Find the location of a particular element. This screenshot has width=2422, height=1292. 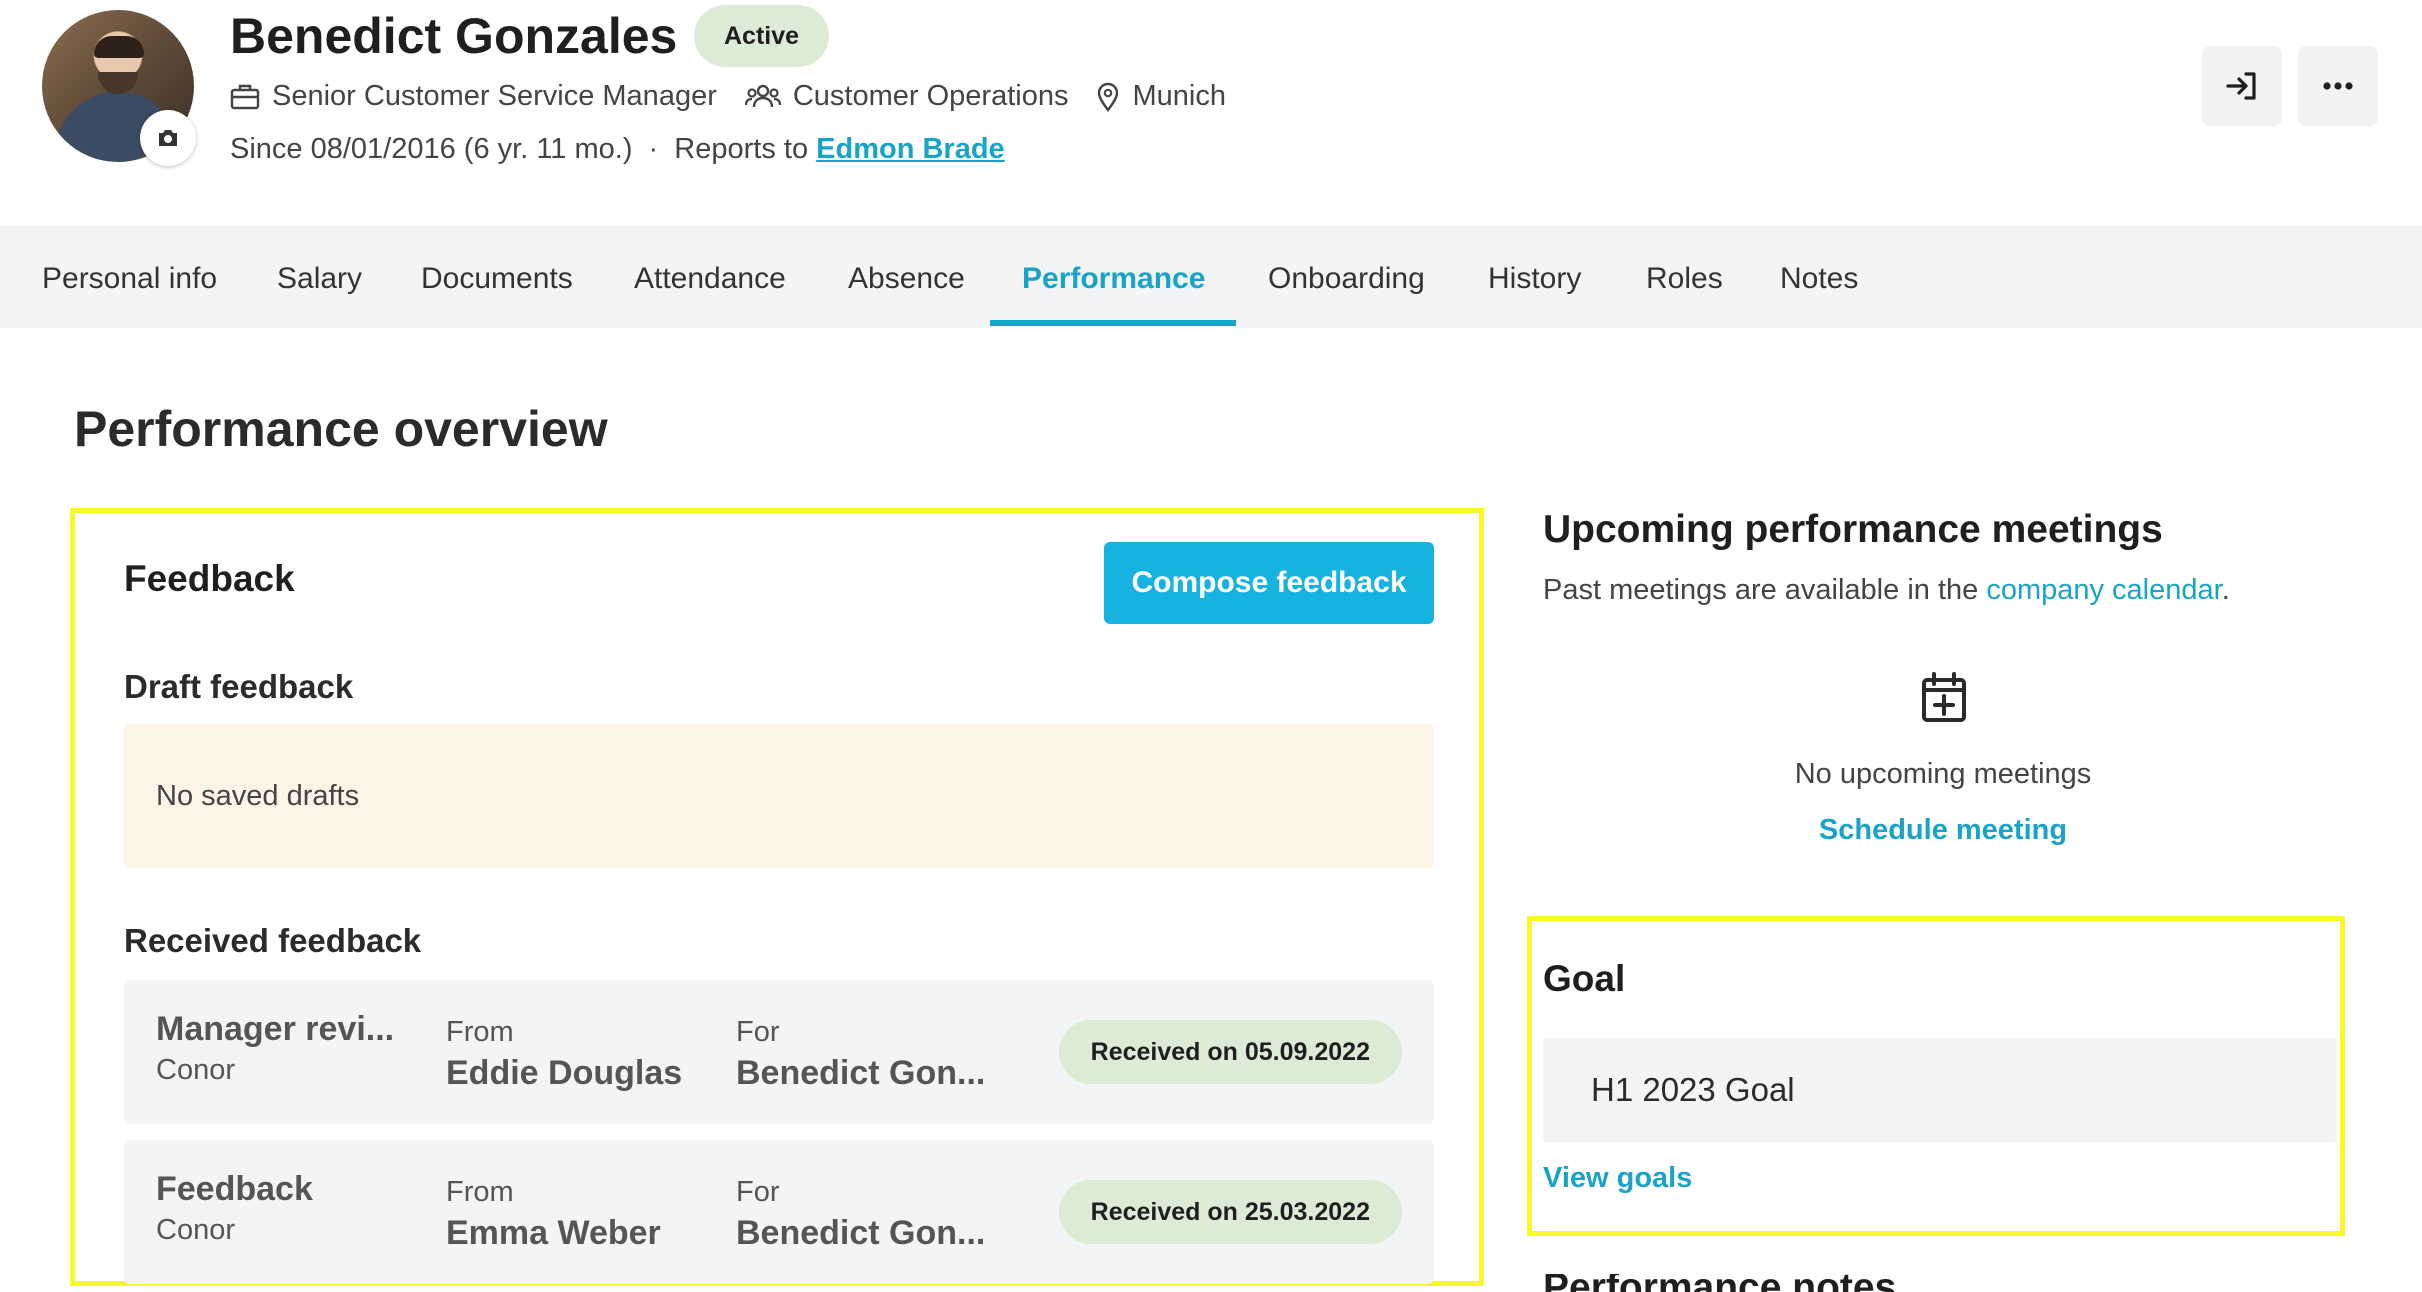

more-horizontal-icon is located at coordinates (2338, 86).